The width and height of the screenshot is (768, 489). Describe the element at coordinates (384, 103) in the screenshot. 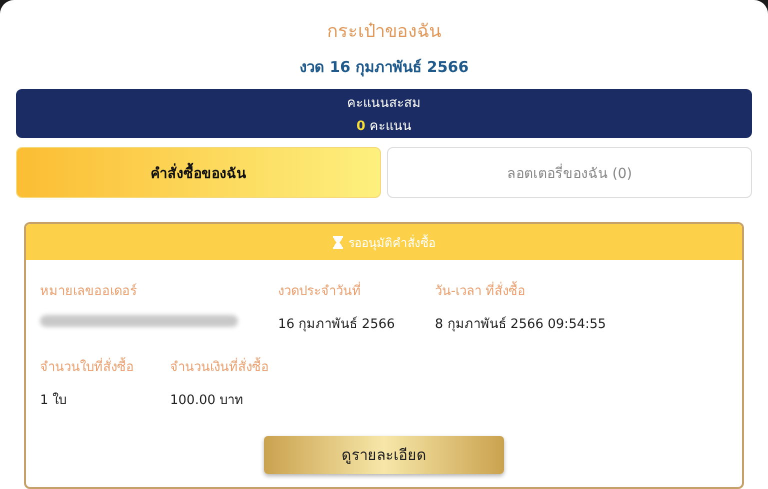

I see `points-label: คะแนนสะสม` at that location.